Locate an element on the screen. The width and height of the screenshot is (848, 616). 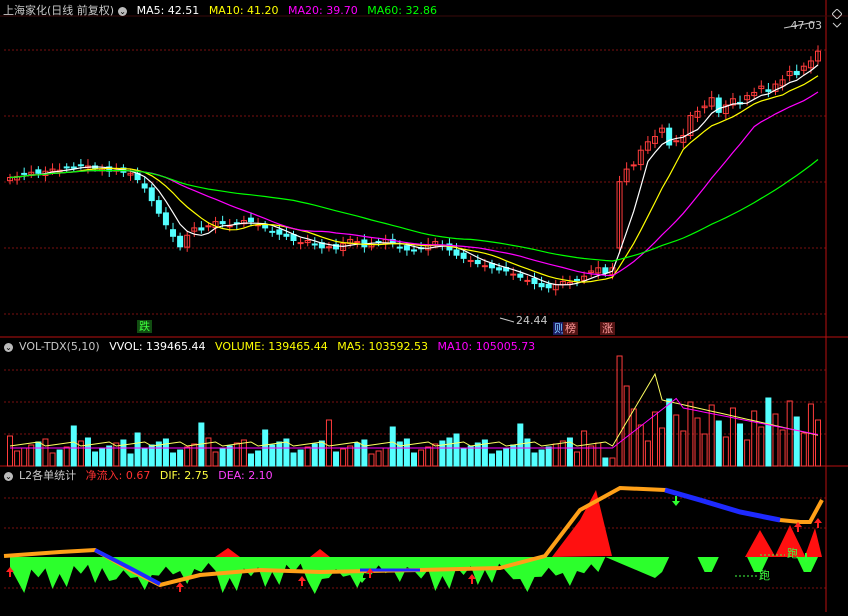
zhang-tag: 涨 is located at coordinates (607, 328).